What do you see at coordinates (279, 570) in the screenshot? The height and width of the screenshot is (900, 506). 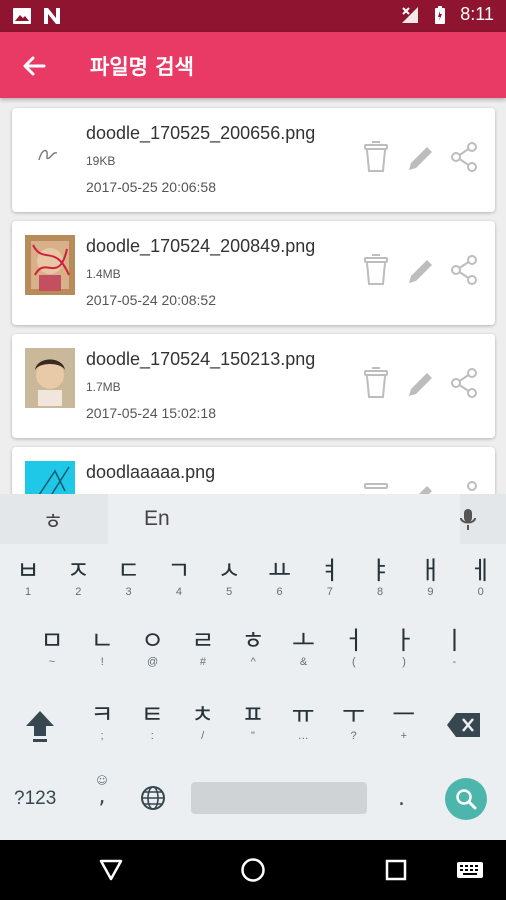 I see `key-letter: ㅛ` at bounding box center [279, 570].